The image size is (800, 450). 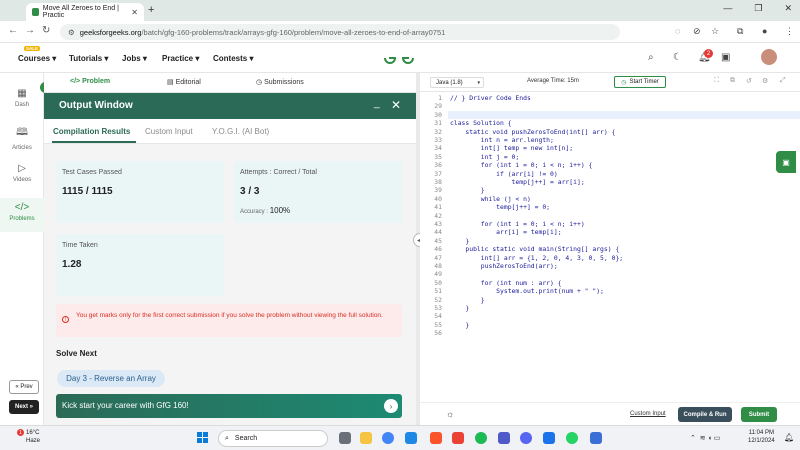 I want to click on windows-start-icon, so click(x=203, y=438).